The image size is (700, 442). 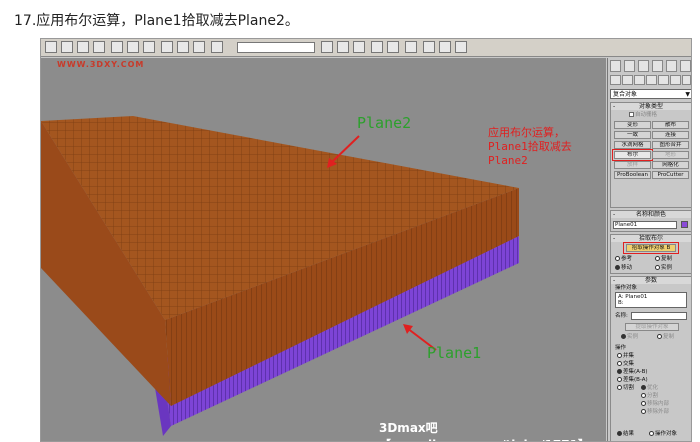 I want to click on display-operands-radio: 操作对象, so click(x=663, y=434).